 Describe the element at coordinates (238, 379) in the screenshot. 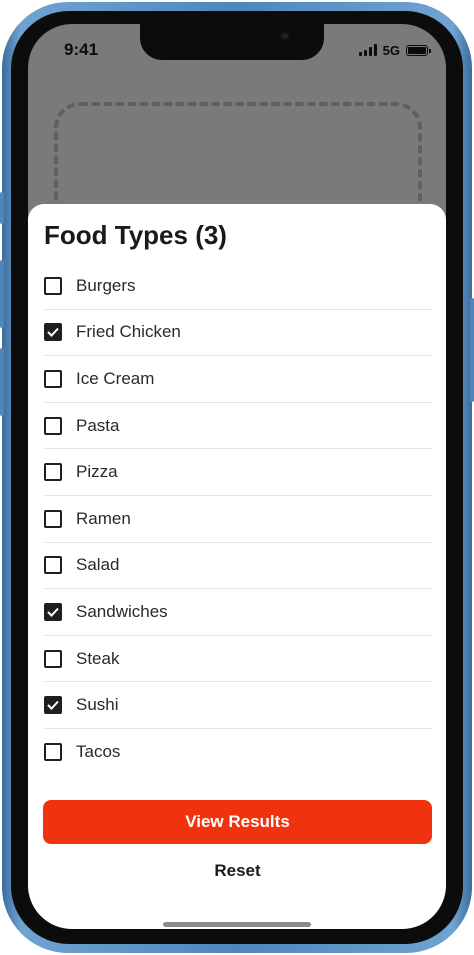

I see `list-item-ice-cream: Ice Cream` at that location.